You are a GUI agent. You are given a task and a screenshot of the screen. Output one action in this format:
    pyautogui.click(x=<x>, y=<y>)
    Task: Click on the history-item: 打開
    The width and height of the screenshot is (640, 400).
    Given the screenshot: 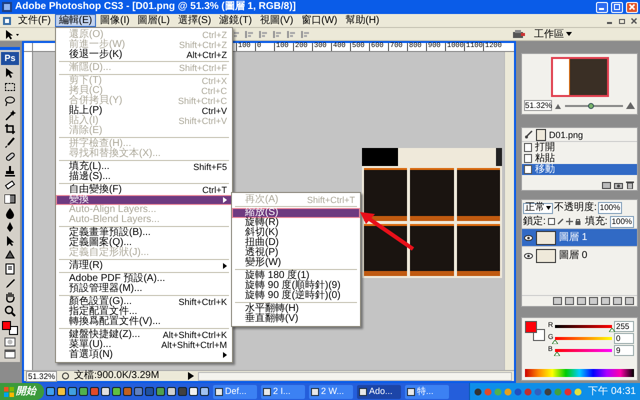 What is the action you would take?
    pyautogui.click(x=579, y=147)
    